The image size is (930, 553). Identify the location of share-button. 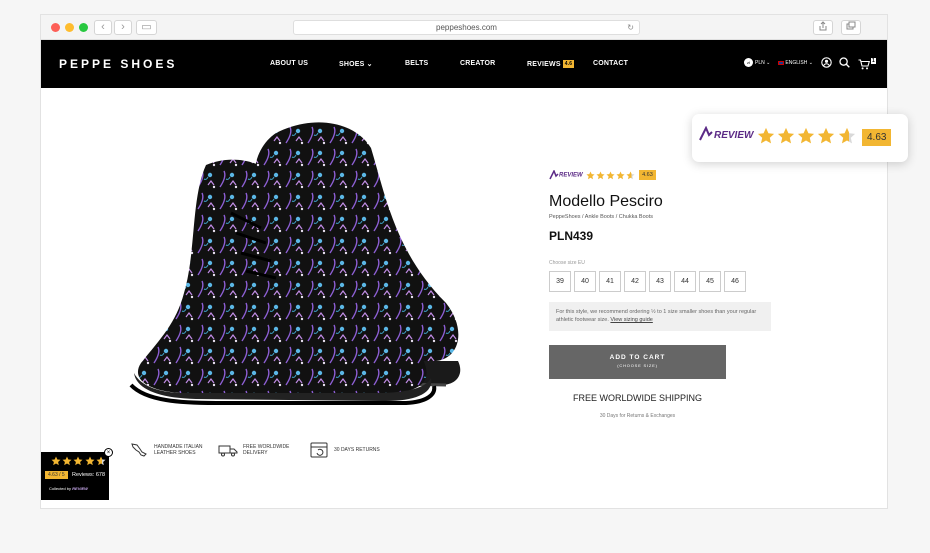
(823, 27).